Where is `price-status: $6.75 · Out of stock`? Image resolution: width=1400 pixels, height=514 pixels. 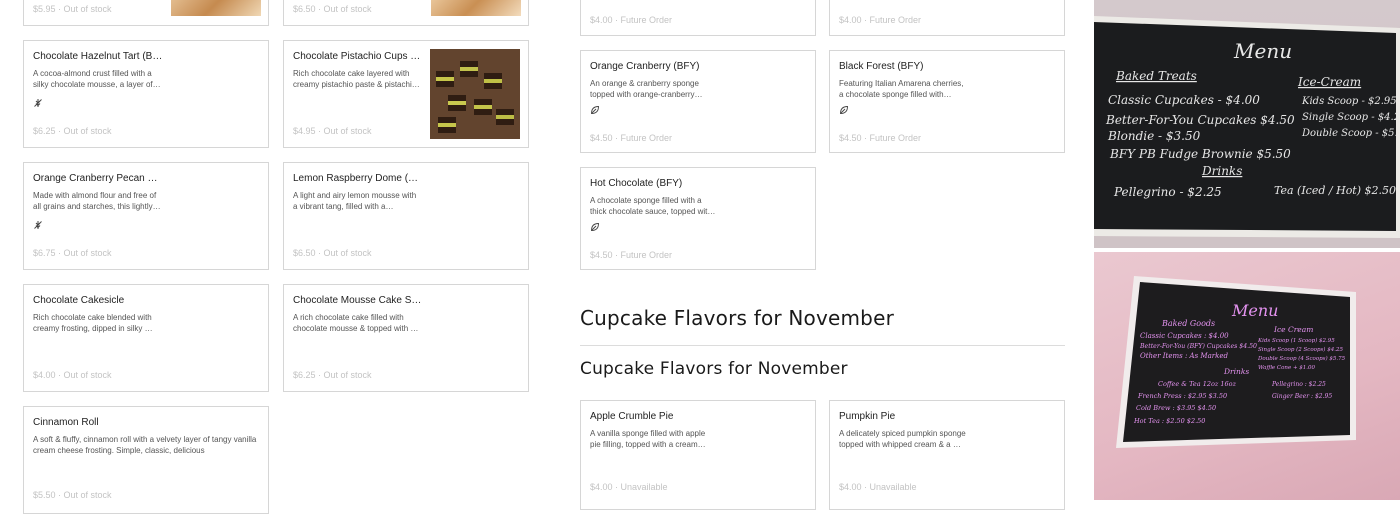
price-status: $6.75 · Out of stock is located at coordinates (72, 253).